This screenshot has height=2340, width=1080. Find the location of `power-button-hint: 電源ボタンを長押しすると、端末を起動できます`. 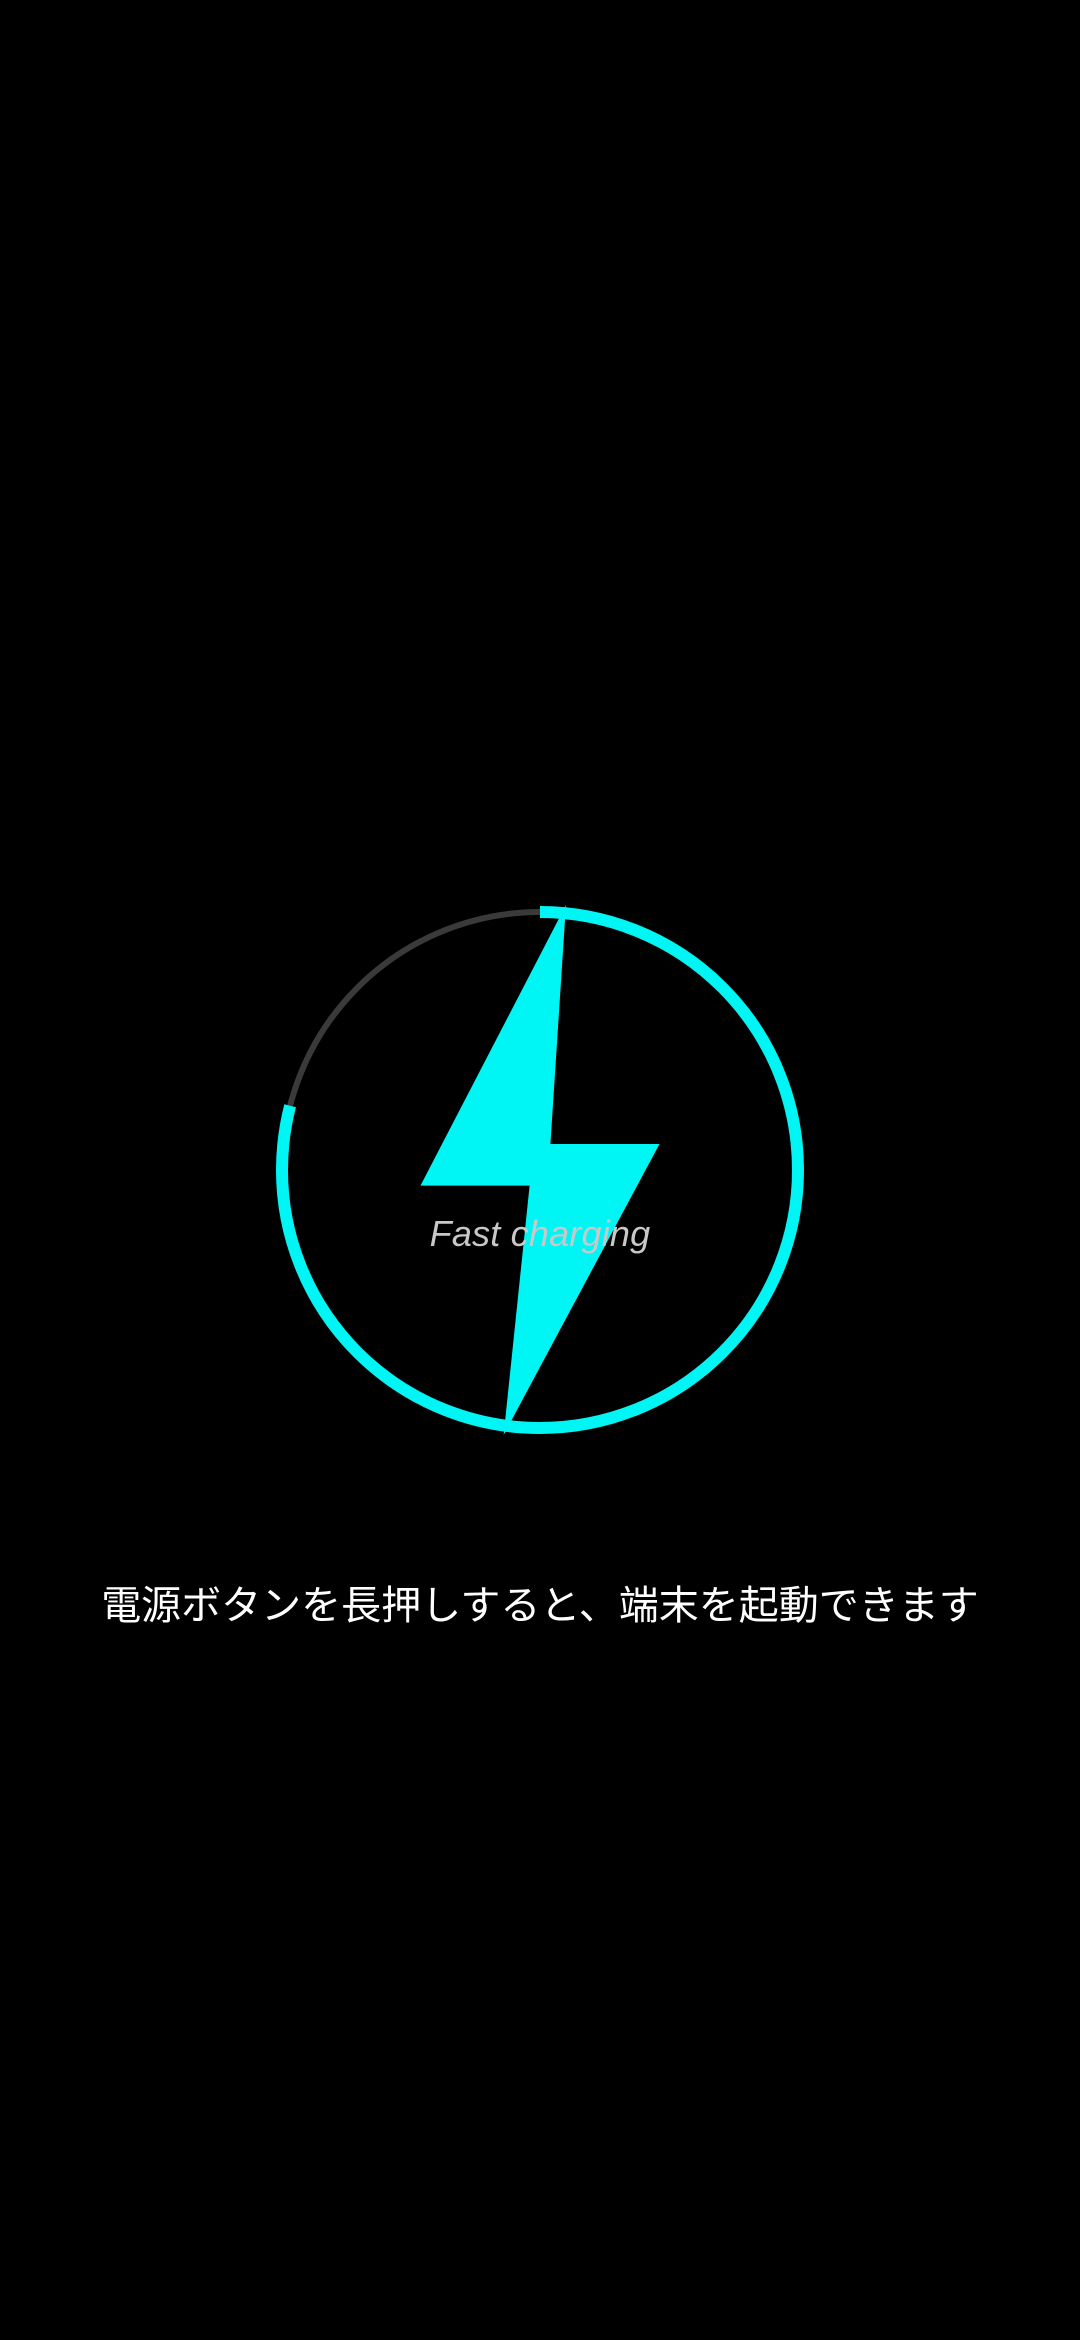

power-button-hint: 電源ボタンを長押しすると、端末を起動できます is located at coordinates (540, 1606).